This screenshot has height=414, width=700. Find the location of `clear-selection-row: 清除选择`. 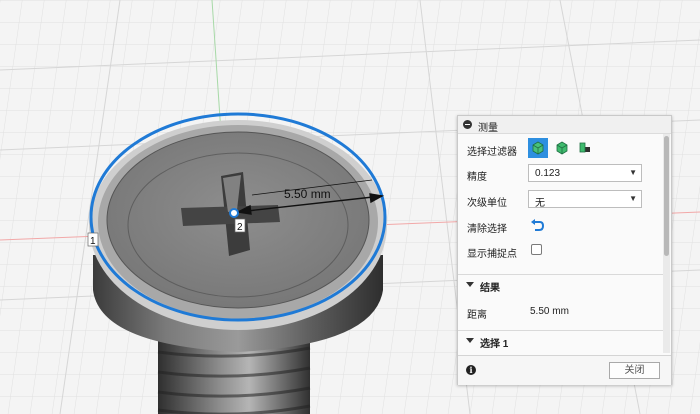

clear-selection-row: 清除选择 is located at coordinates (560, 226).